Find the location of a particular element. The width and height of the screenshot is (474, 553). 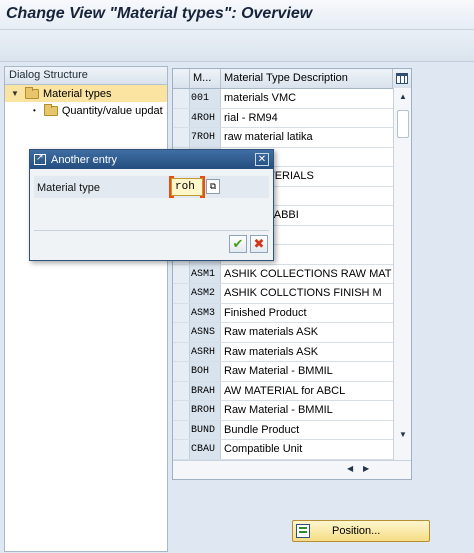

table-settings-icon is located at coordinates (402, 78).